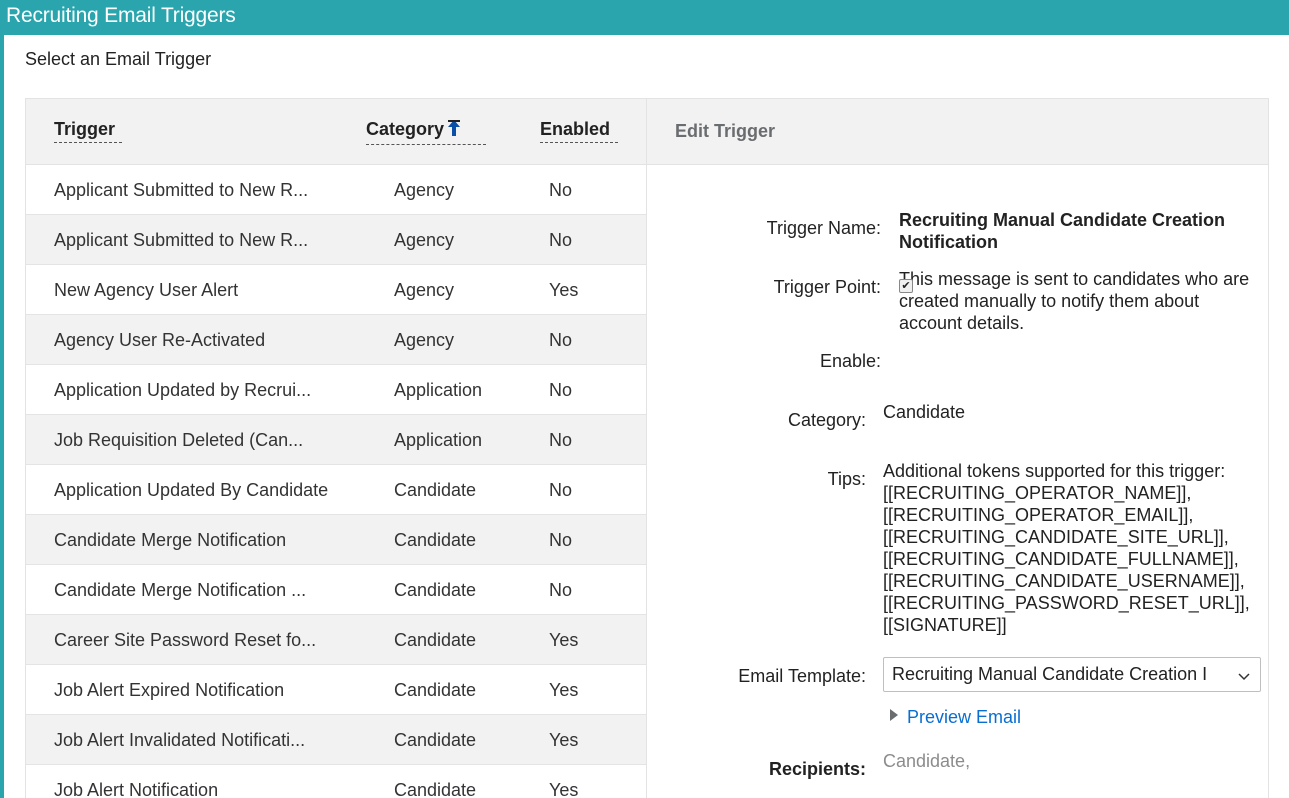  What do you see at coordinates (191, 490) in the screenshot?
I see `trigger-cell: Application Updated By Candidate` at bounding box center [191, 490].